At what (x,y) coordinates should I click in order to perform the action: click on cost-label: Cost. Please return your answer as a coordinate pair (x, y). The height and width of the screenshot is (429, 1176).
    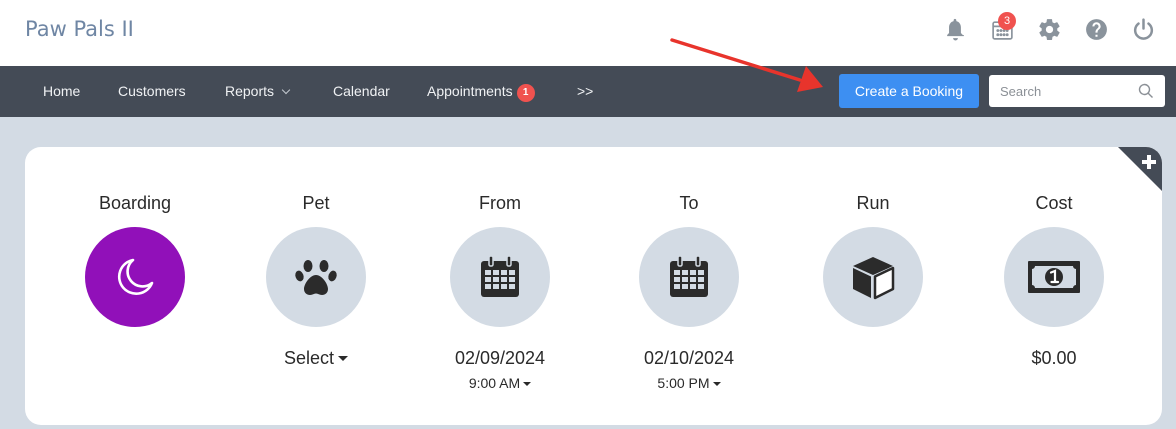
    Looking at the image, I should click on (1054, 203).